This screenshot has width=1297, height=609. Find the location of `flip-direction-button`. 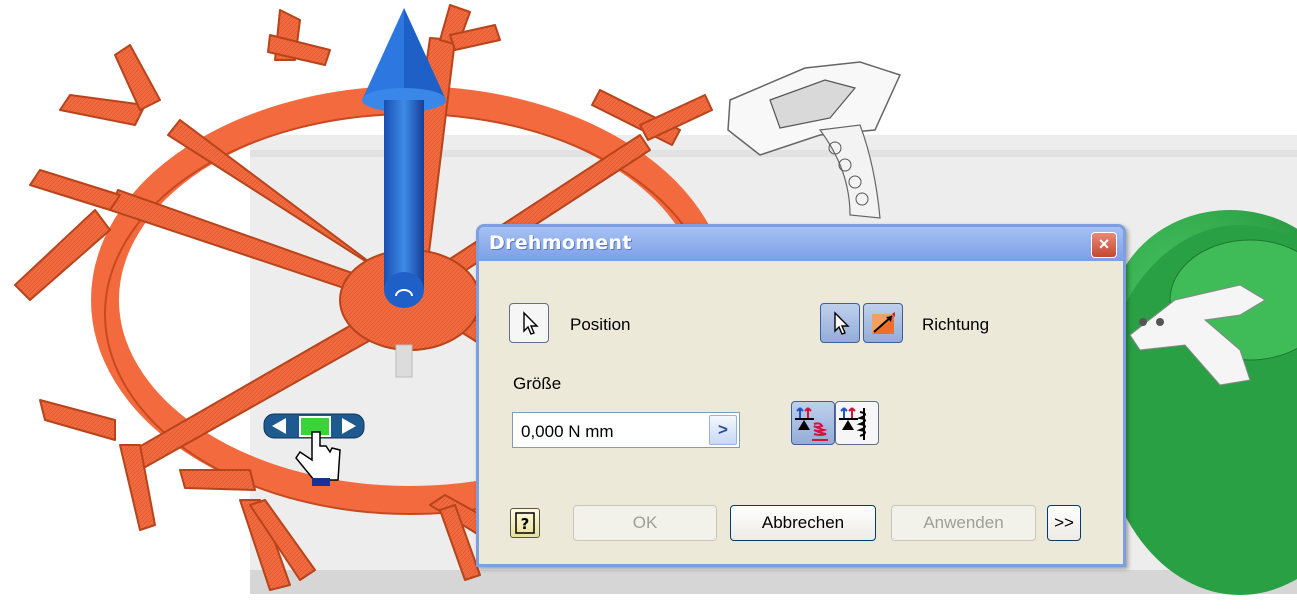

flip-direction-button is located at coordinates (883, 323).